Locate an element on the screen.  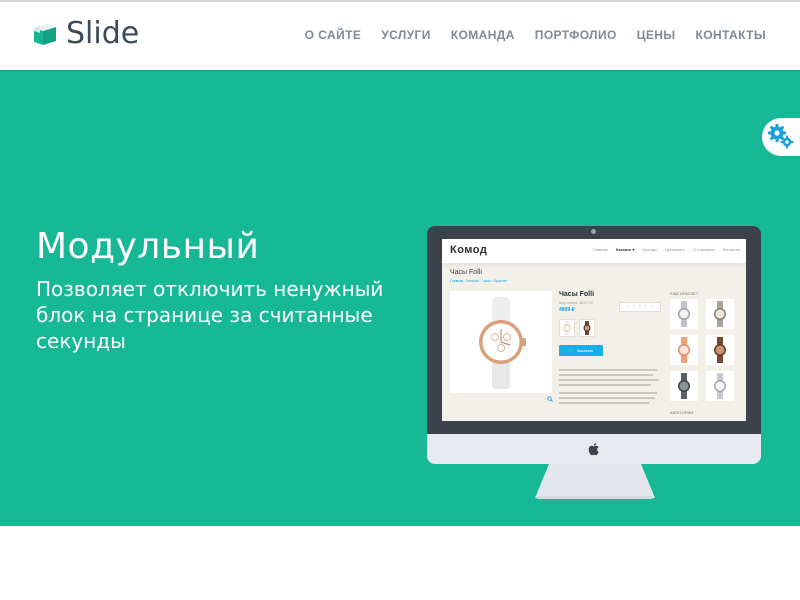
settings-toggle is located at coordinates (781, 137).